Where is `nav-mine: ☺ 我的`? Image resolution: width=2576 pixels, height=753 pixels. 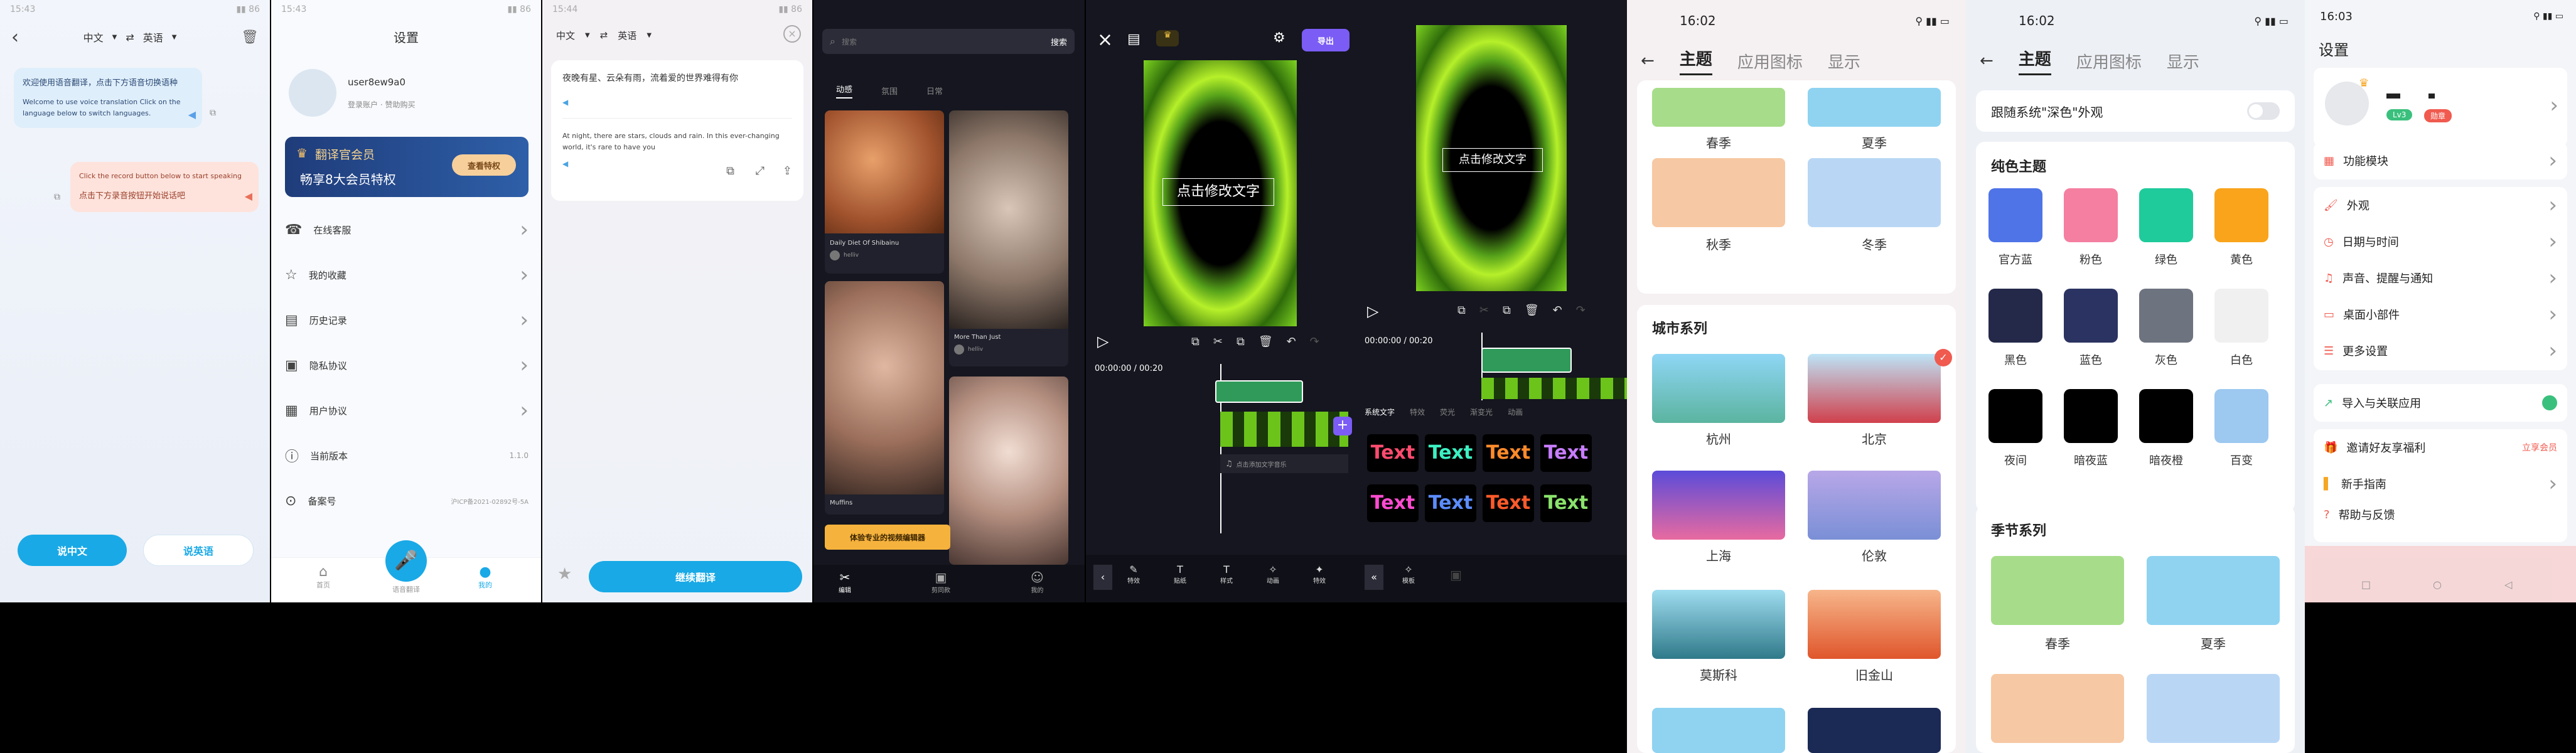 nav-mine: ☺ 我的 is located at coordinates (1037, 582).